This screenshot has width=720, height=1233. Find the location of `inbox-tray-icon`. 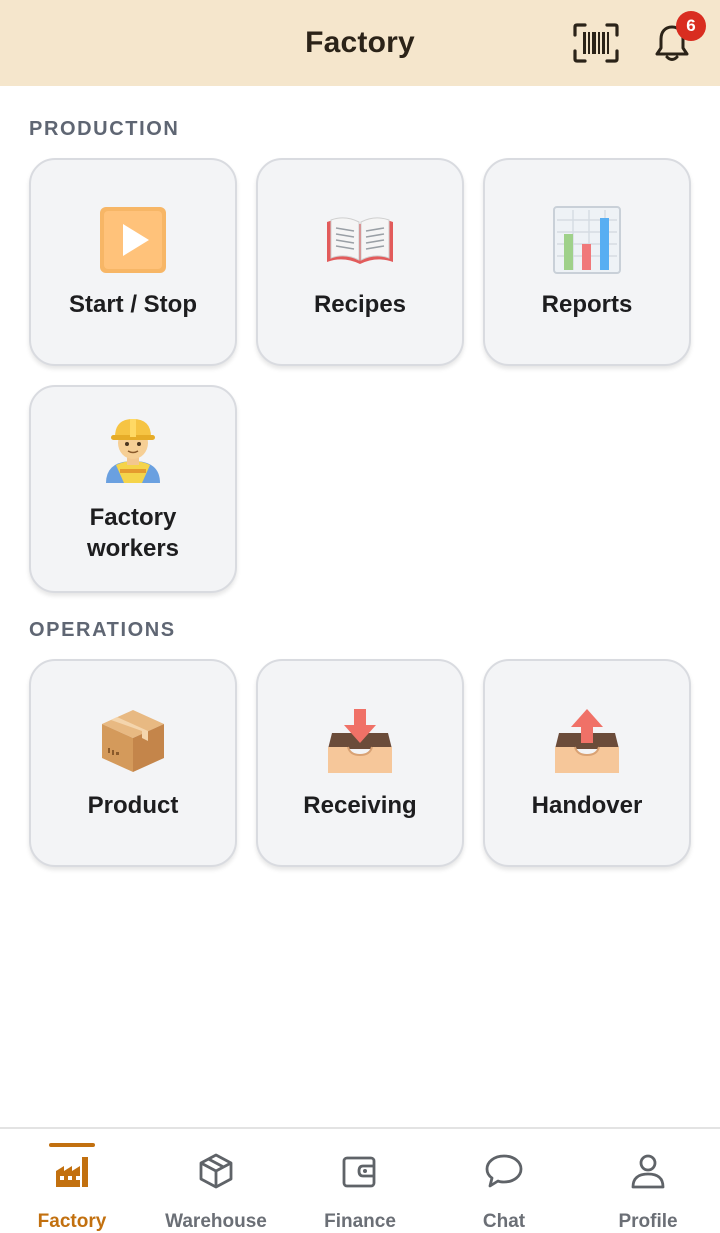

inbox-tray-icon is located at coordinates (360, 741).